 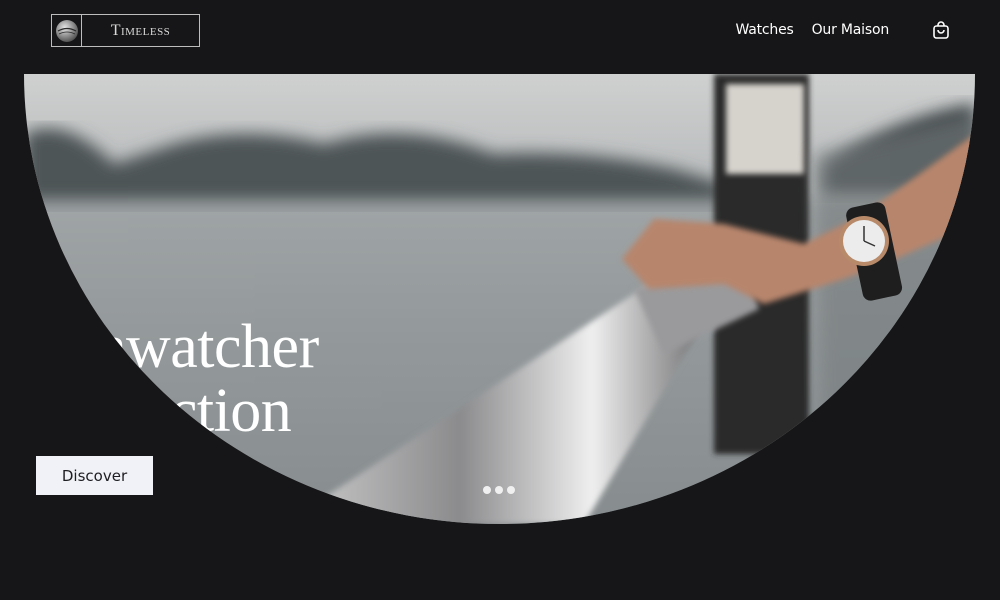 What do you see at coordinates (178, 347) in the screenshot?
I see `hero-title-line1: Seawatcher` at bounding box center [178, 347].